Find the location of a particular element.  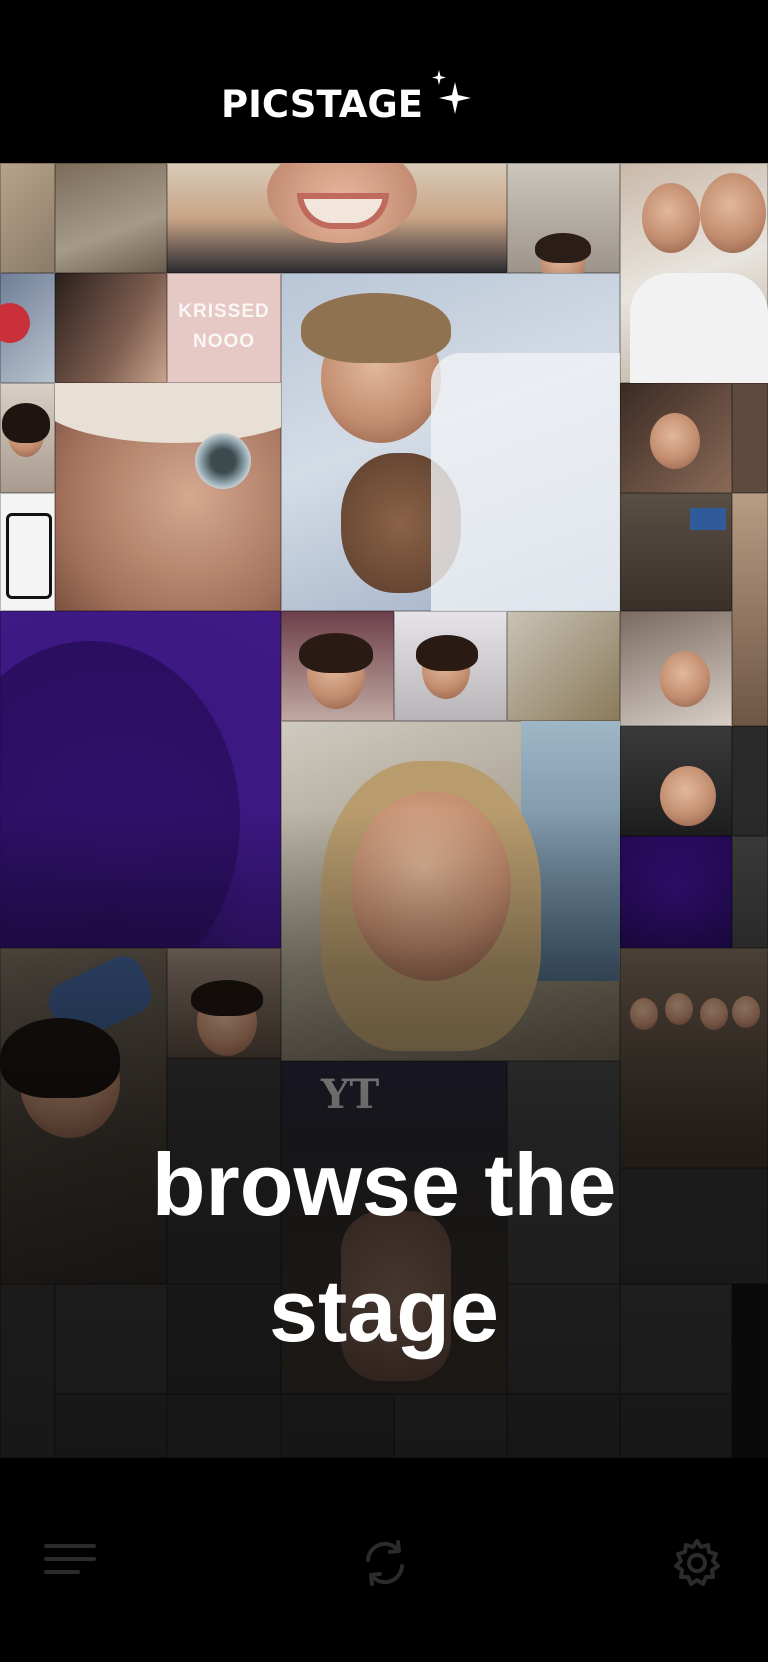

tile-caption-line1: KRISSED is located at coordinates (224, 311).